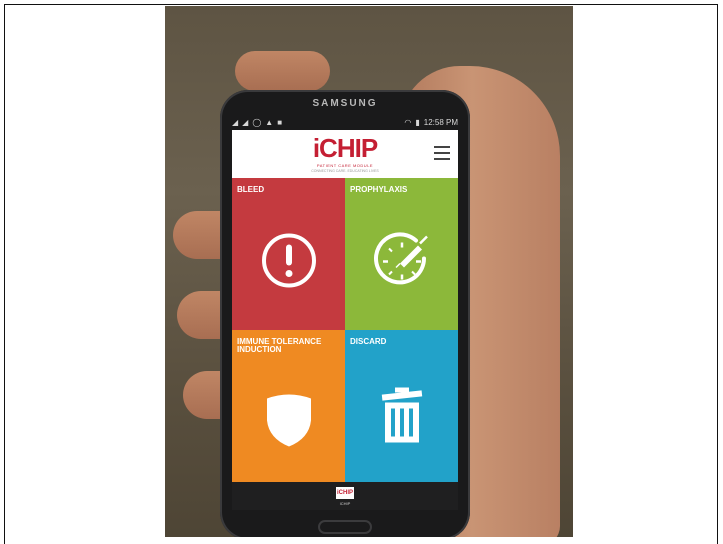 The height and width of the screenshot is (544, 723). I want to click on app-logo: iCHIP, so click(345, 148).